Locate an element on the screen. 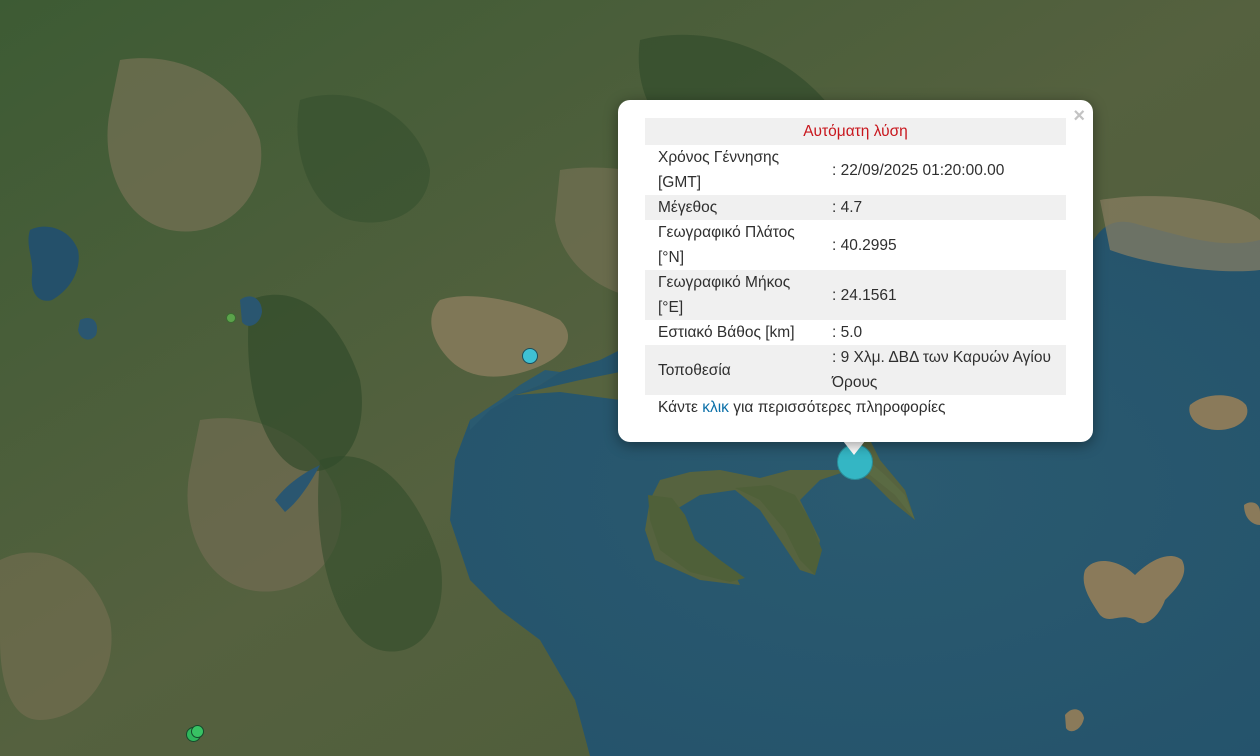 The image size is (1260, 756). info-row-latitude: Γεωγραφικό Πλάτος [°N] : 40.2995 is located at coordinates (855, 245).